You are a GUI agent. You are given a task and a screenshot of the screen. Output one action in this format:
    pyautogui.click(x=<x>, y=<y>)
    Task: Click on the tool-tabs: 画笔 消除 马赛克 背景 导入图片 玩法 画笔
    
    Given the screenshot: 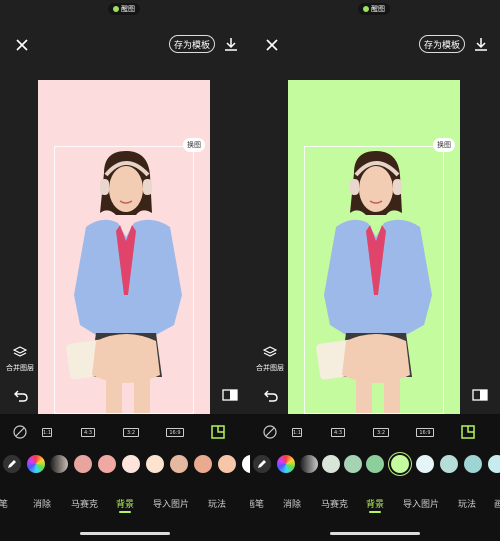 What is the action you would take?
    pyautogui.click(x=375, y=505)
    